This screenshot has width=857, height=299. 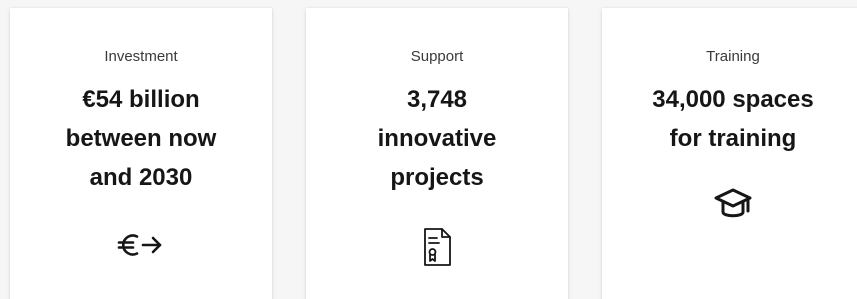 What do you see at coordinates (437, 56) in the screenshot?
I see `card-label: Support` at bounding box center [437, 56].